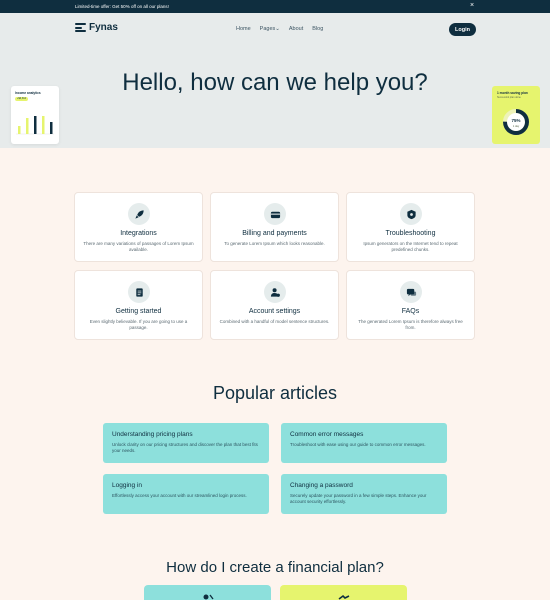 Image resolution: width=550 pixels, height=600 pixels. Describe the element at coordinates (321, 485) in the screenshot. I see `article-title: Changing a password` at that location.